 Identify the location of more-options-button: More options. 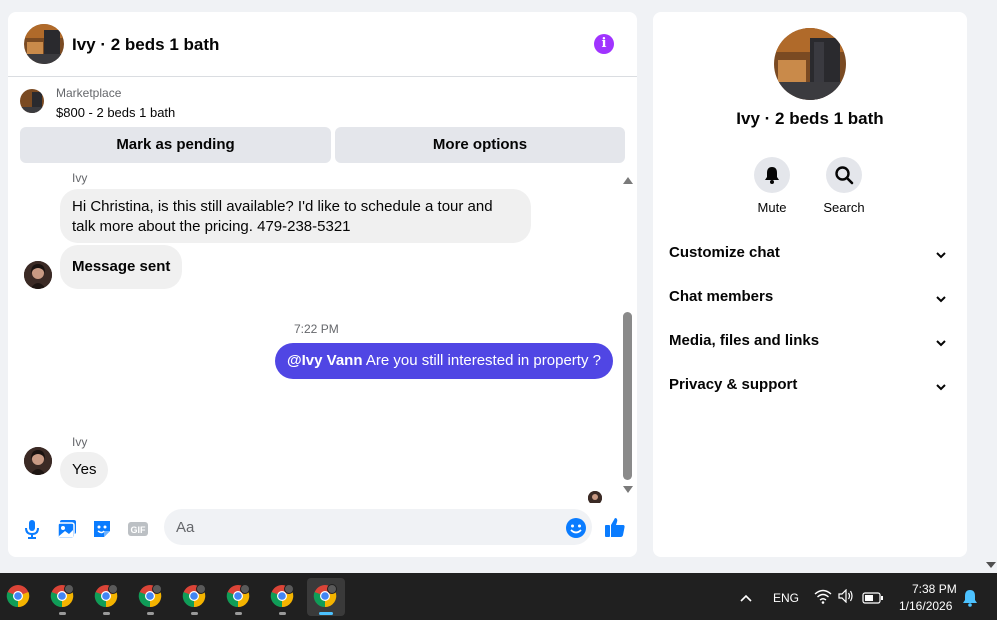
(480, 145).